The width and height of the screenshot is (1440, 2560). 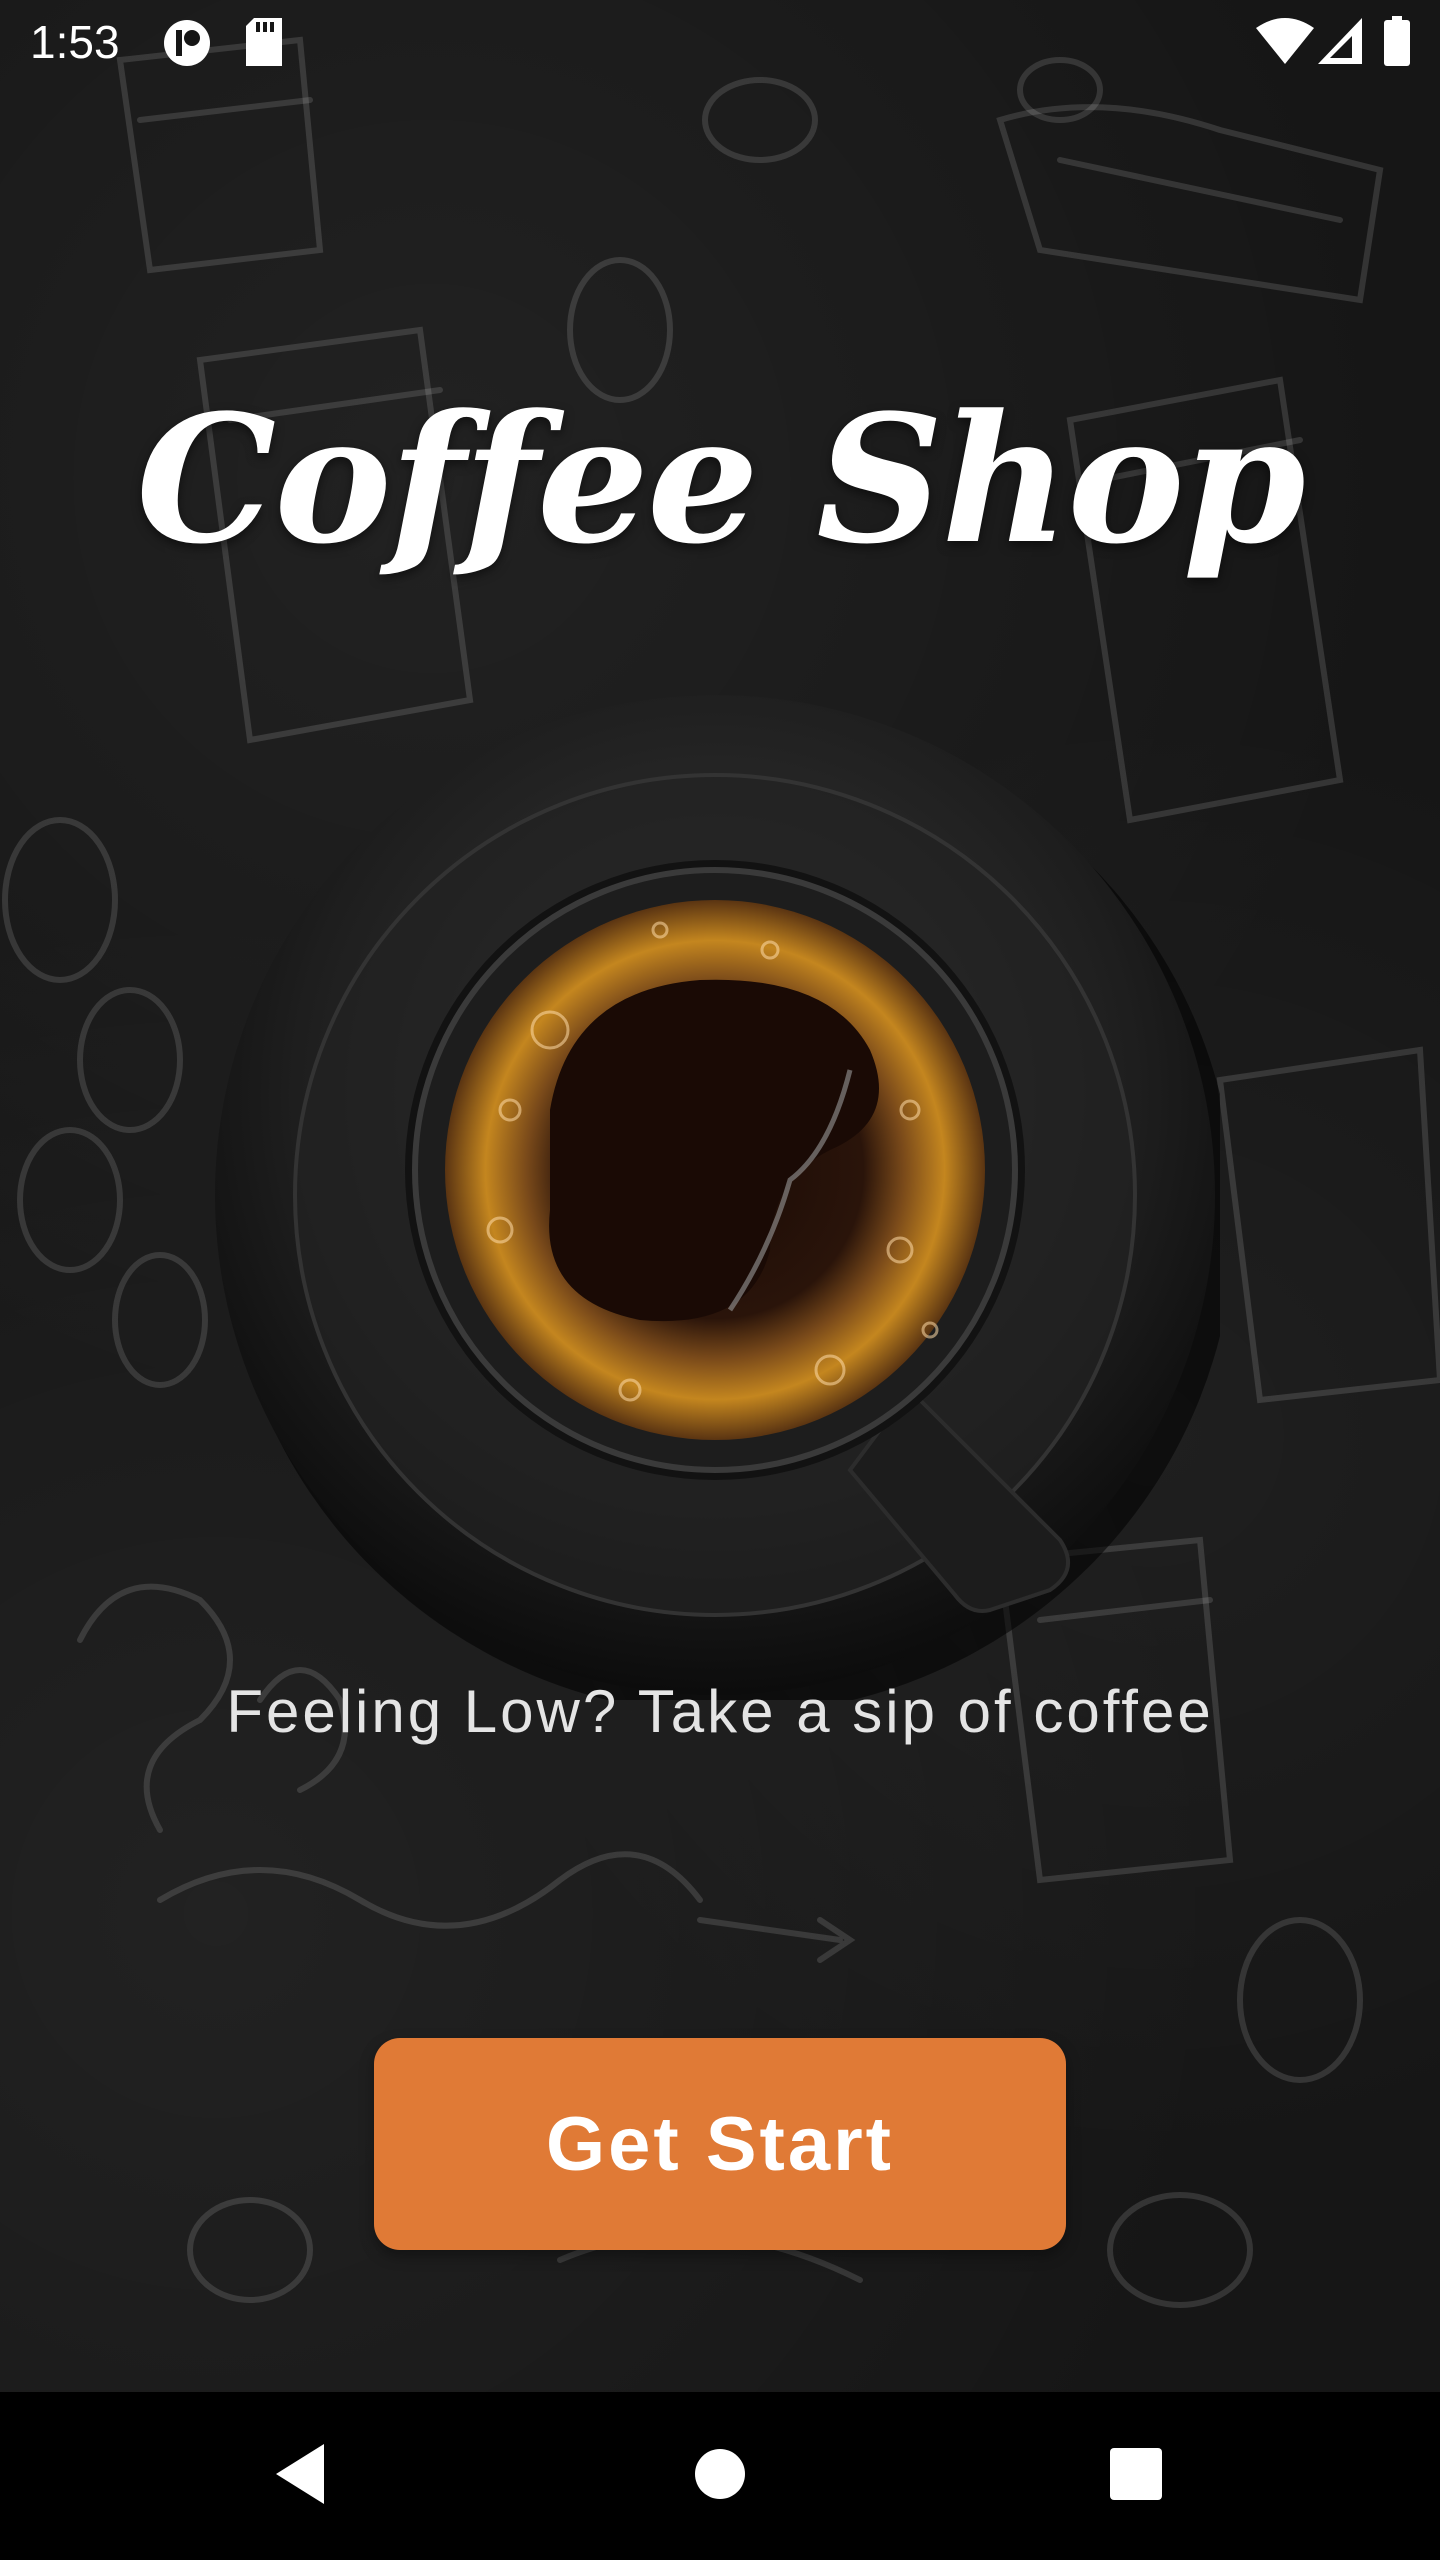 I want to click on record-icon, so click(x=187, y=43).